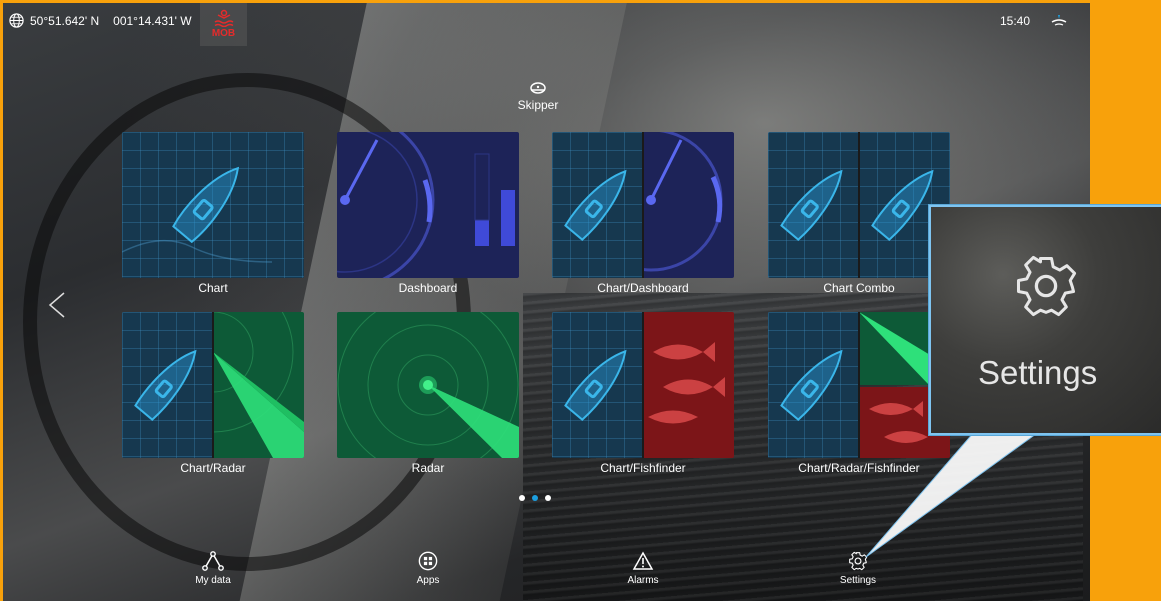  What do you see at coordinates (1038, 372) in the screenshot?
I see `zoom-label: Settings` at bounding box center [1038, 372].